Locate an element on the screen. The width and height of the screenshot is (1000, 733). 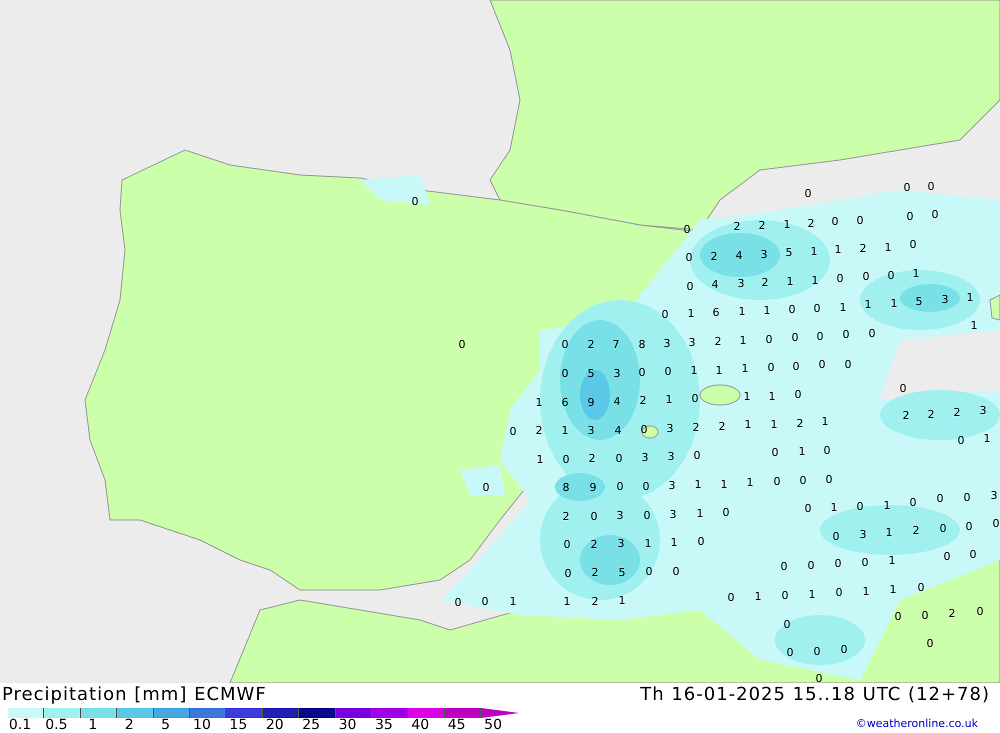
legend-label: 45 is located at coordinates (457, 725).